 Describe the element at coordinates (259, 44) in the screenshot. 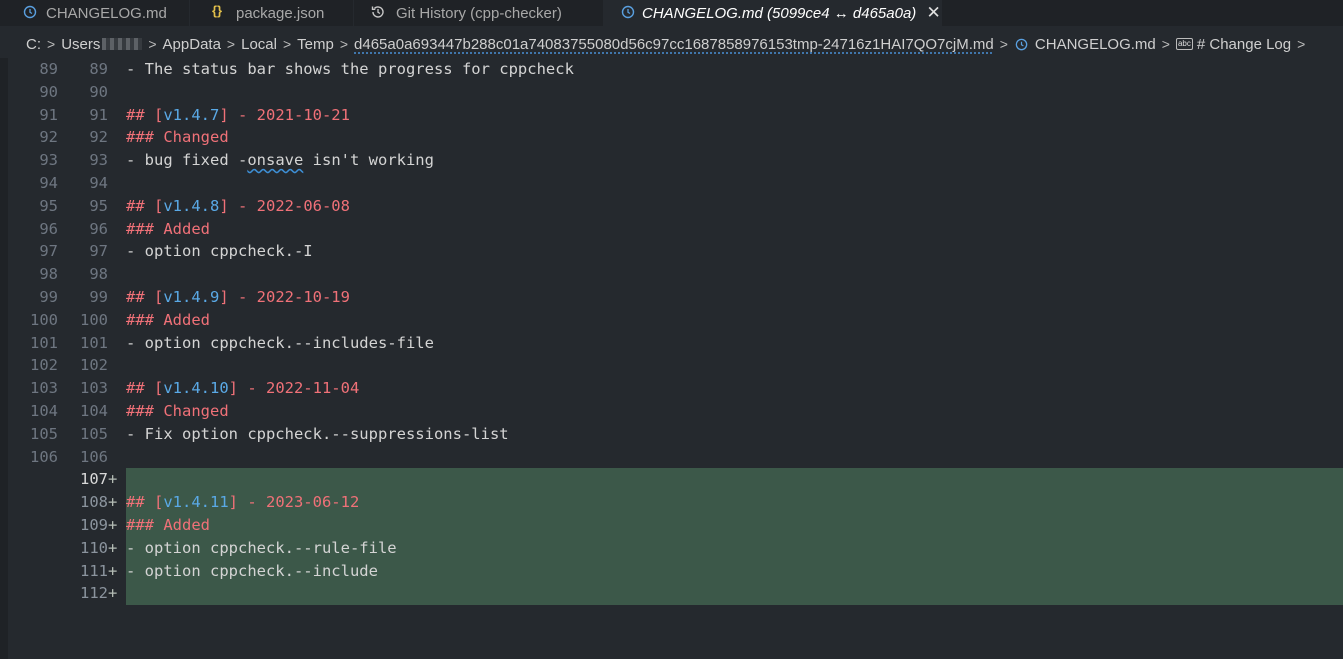

I see `breadcrumb-local: Local` at that location.